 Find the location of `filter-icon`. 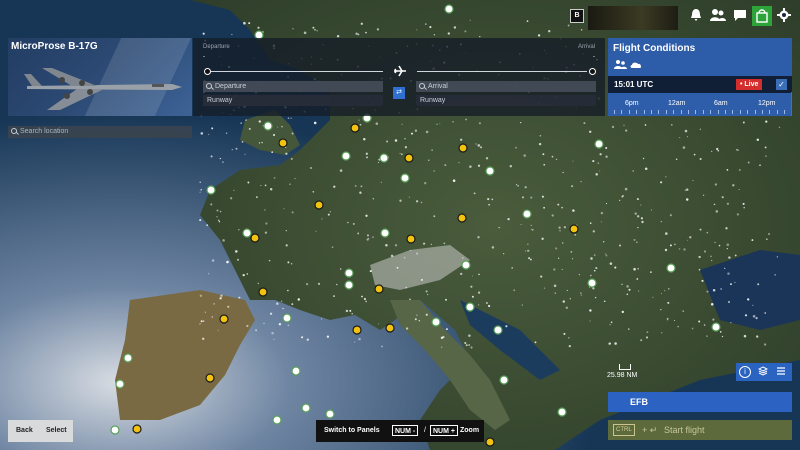

filter-icon is located at coordinates (781, 372).